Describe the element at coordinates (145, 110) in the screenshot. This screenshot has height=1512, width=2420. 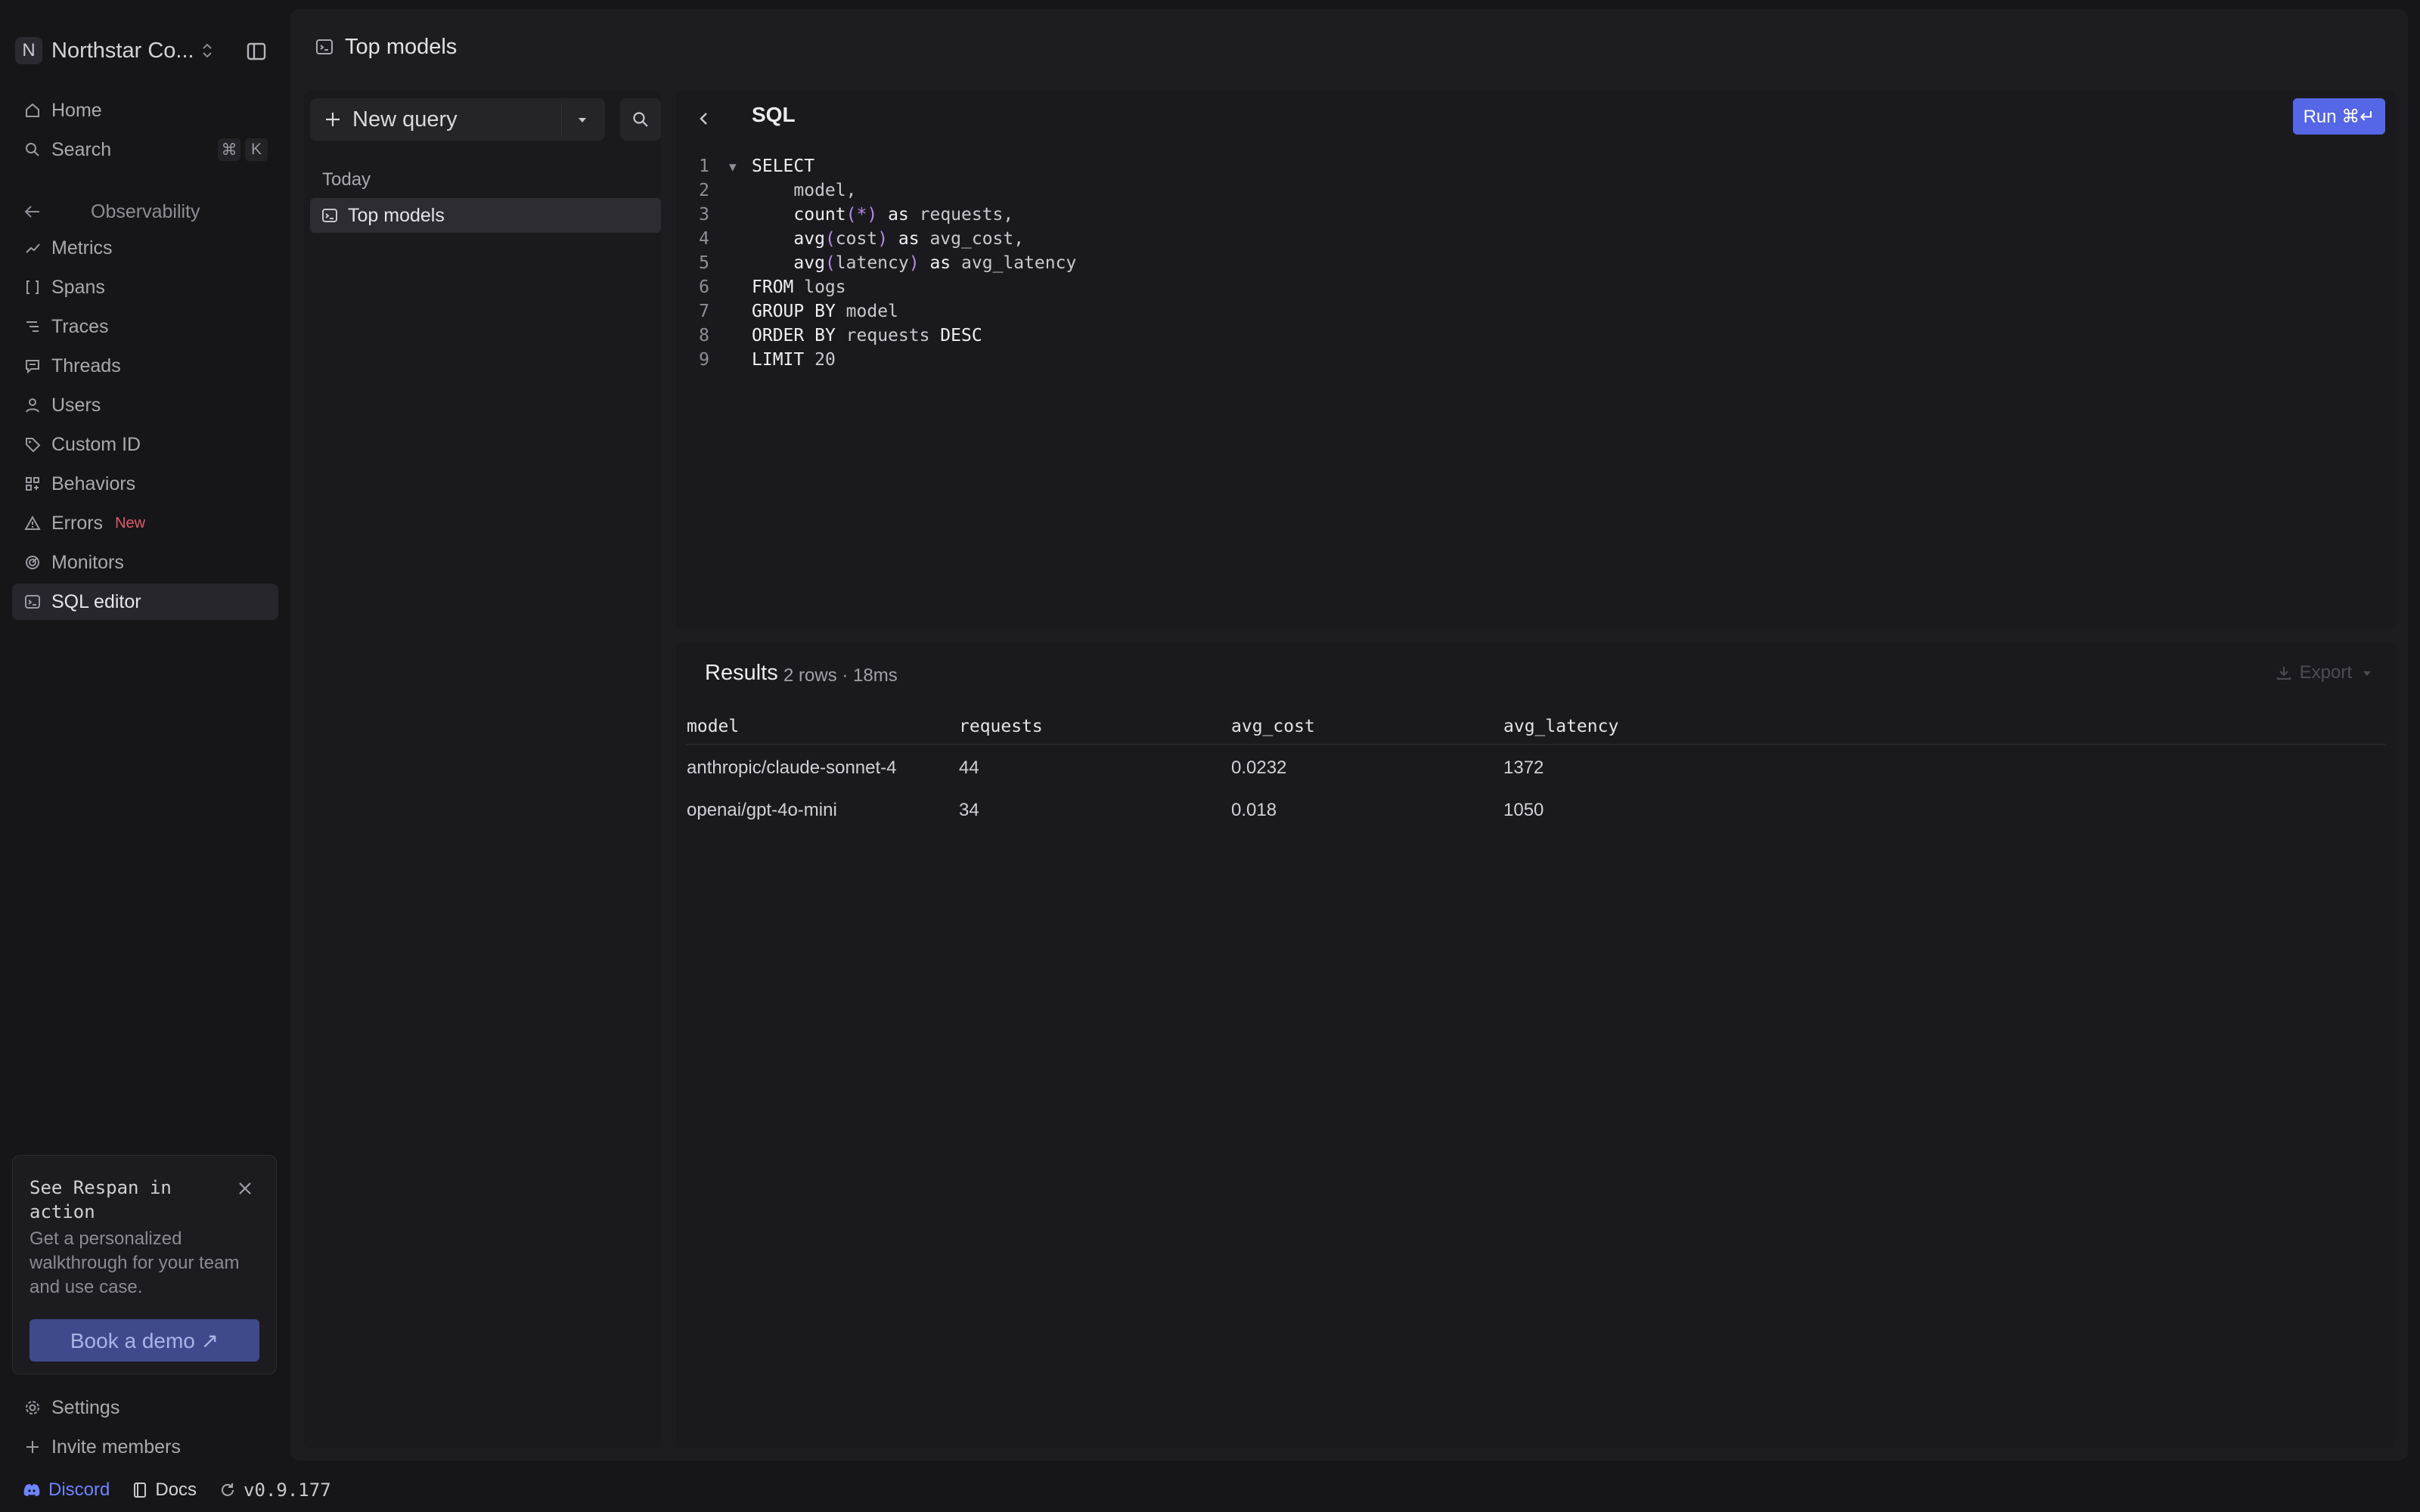
I see `nav-home: Home` at that location.